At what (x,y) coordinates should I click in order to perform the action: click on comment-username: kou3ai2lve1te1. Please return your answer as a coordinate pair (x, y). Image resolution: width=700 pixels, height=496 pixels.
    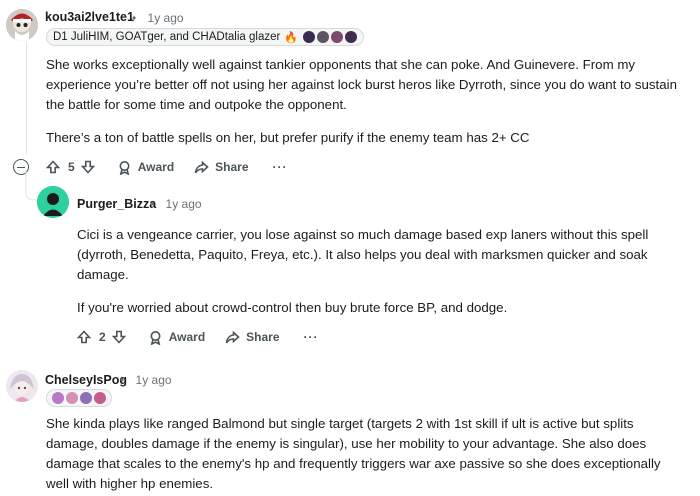
    Looking at the image, I should click on (89, 17).